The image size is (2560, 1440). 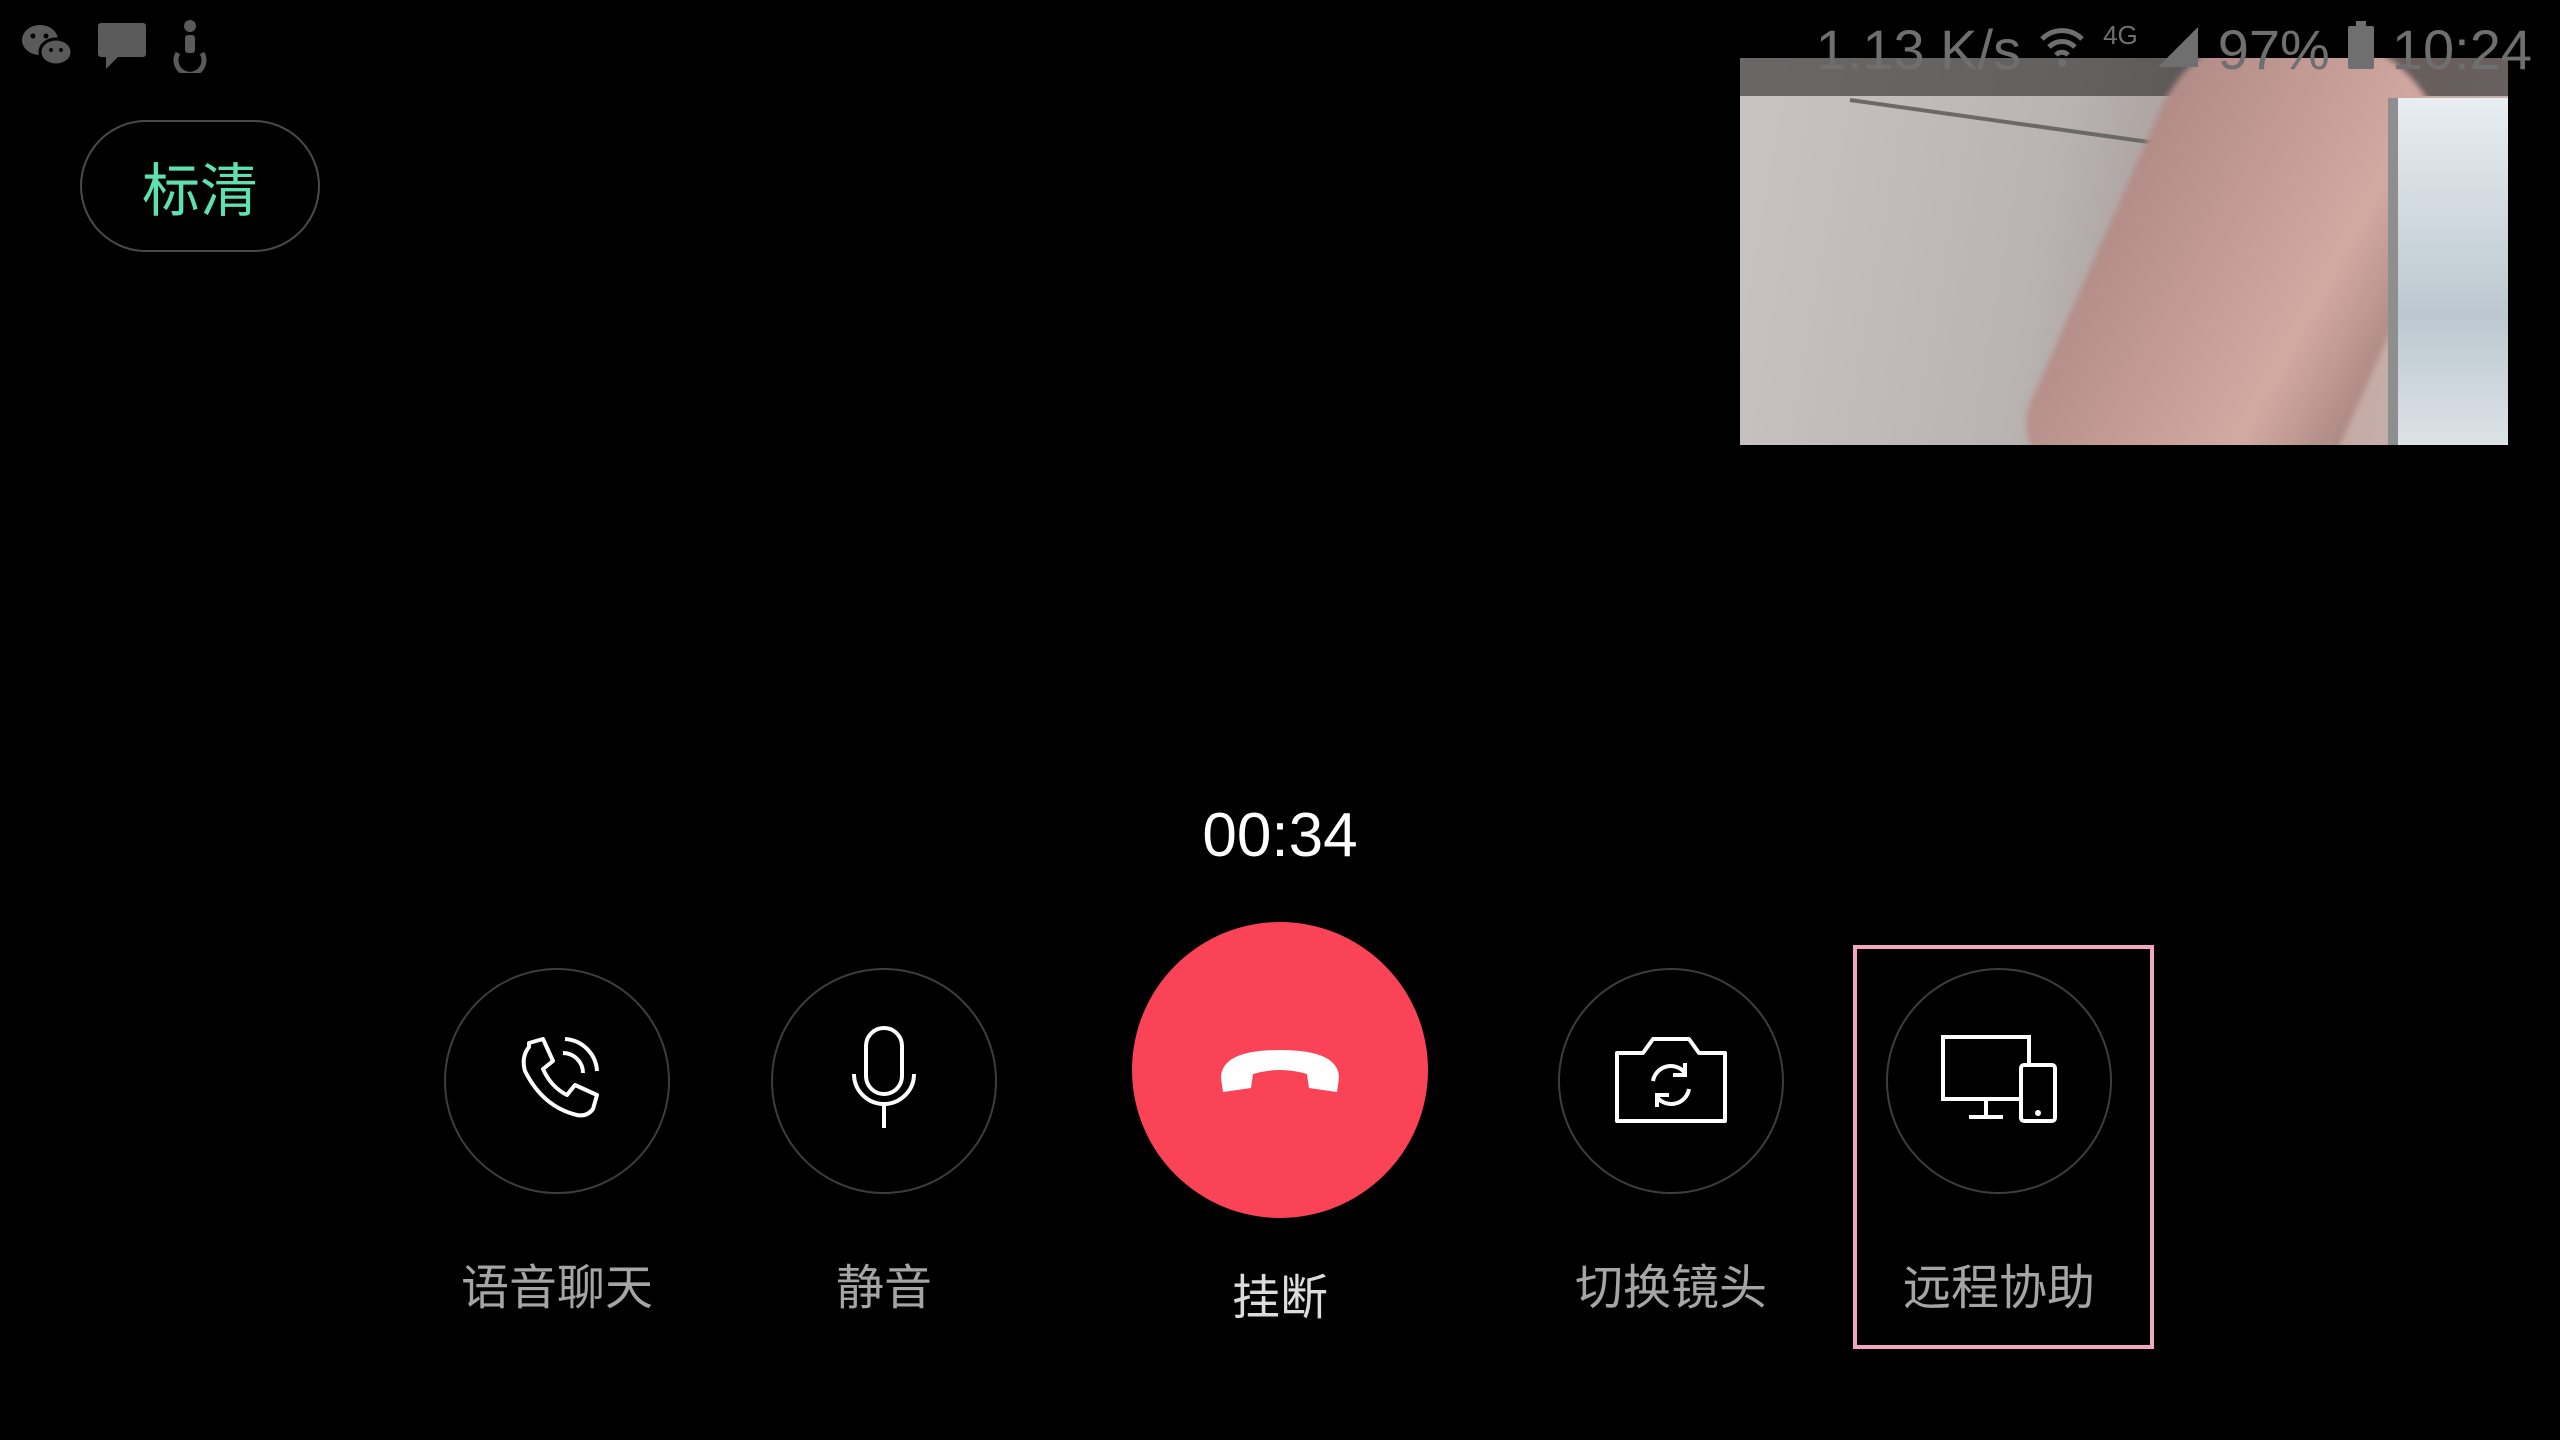 I want to click on call-timer: 00:34, so click(x=1280, y=835).